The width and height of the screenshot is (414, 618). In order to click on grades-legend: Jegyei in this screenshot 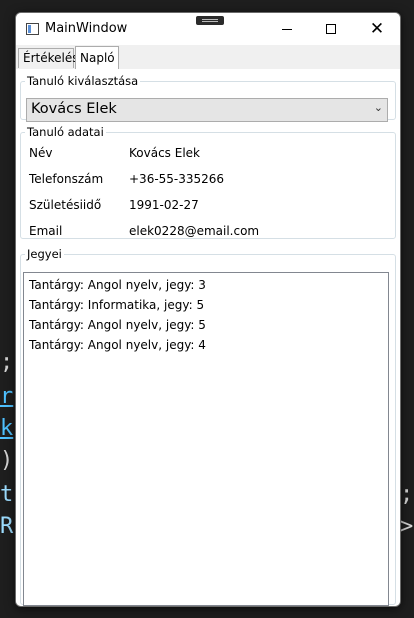, I will do `click(44, 254)`.